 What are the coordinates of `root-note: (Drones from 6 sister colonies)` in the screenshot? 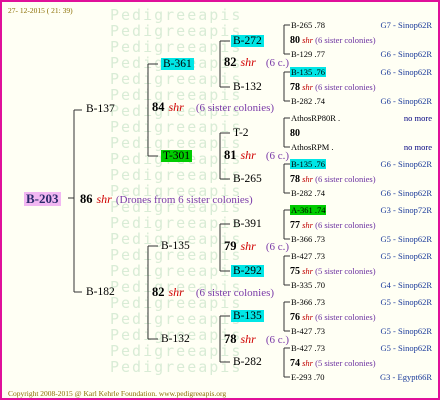 It's located at (184, 200).